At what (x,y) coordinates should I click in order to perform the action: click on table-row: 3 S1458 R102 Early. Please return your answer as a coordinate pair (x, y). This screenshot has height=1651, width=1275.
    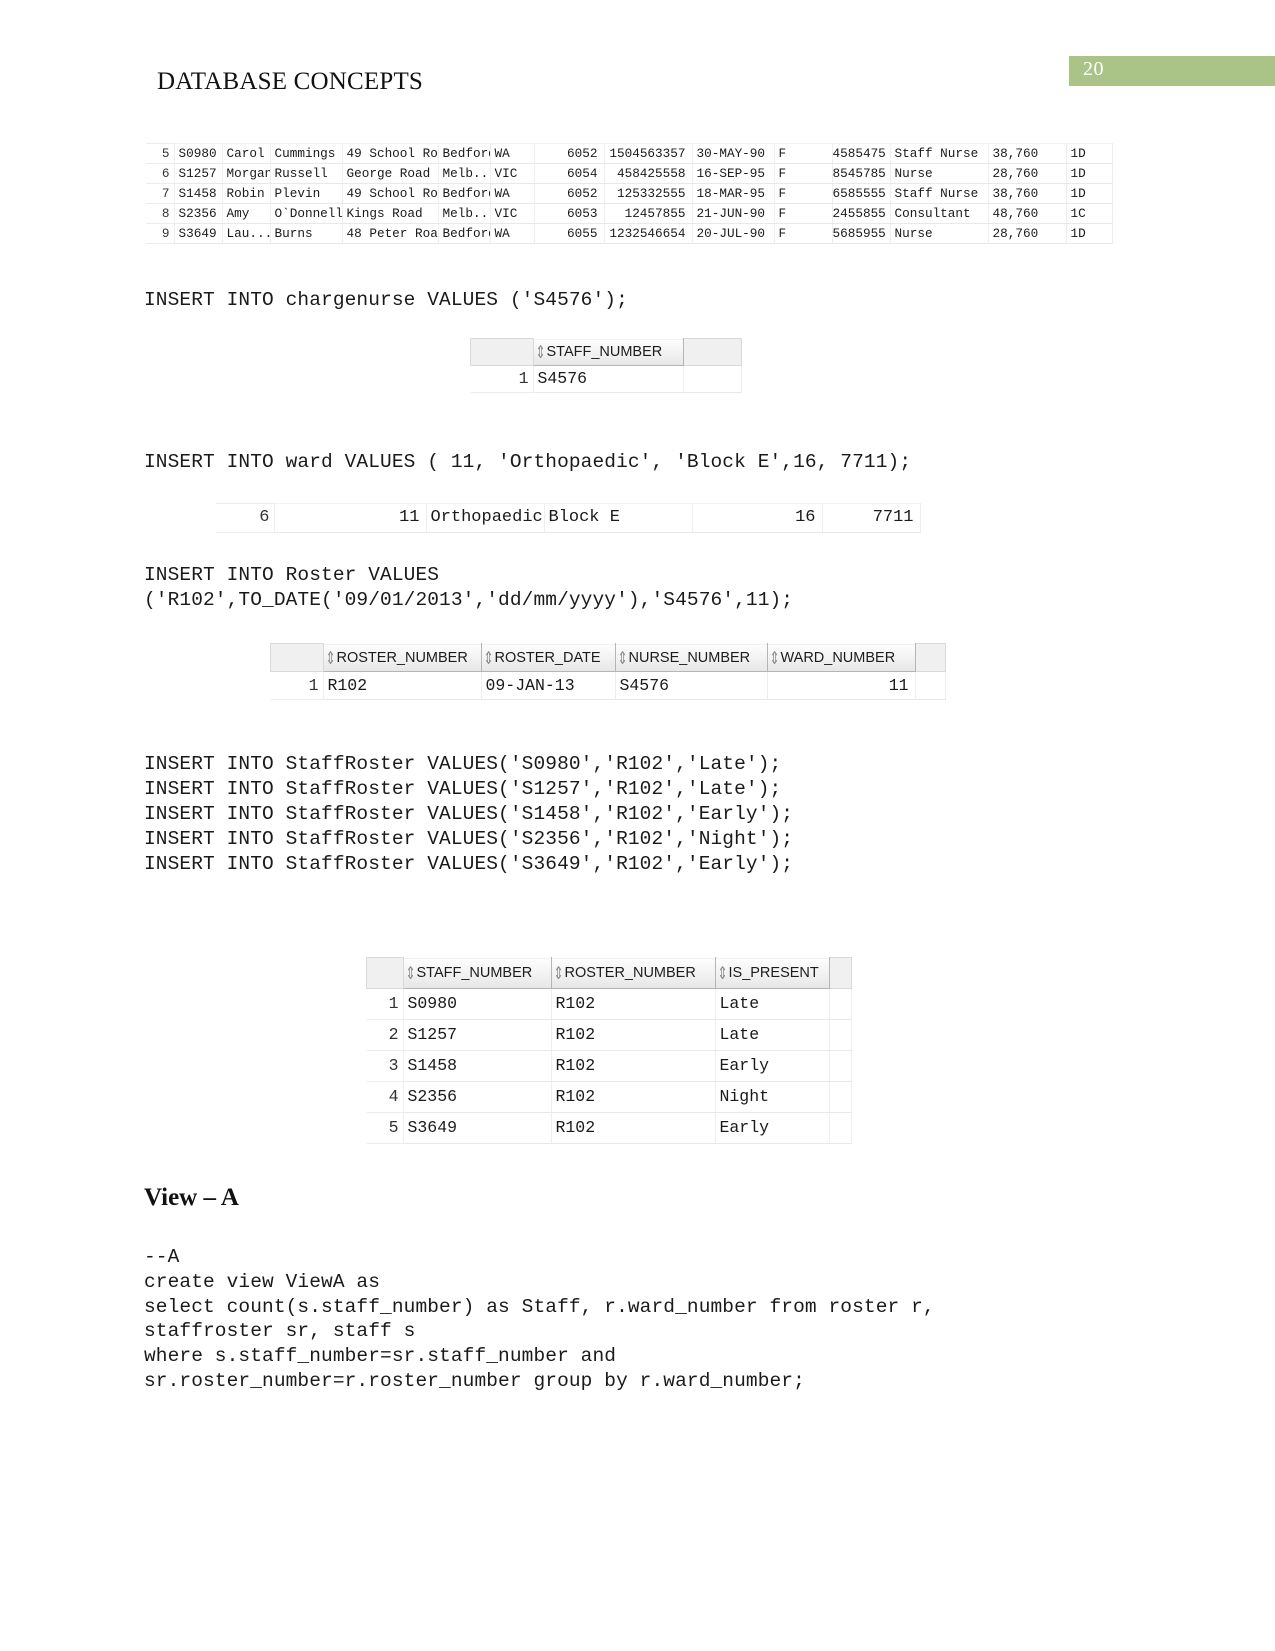
    Looking at the image, I should click on (609, 1066).